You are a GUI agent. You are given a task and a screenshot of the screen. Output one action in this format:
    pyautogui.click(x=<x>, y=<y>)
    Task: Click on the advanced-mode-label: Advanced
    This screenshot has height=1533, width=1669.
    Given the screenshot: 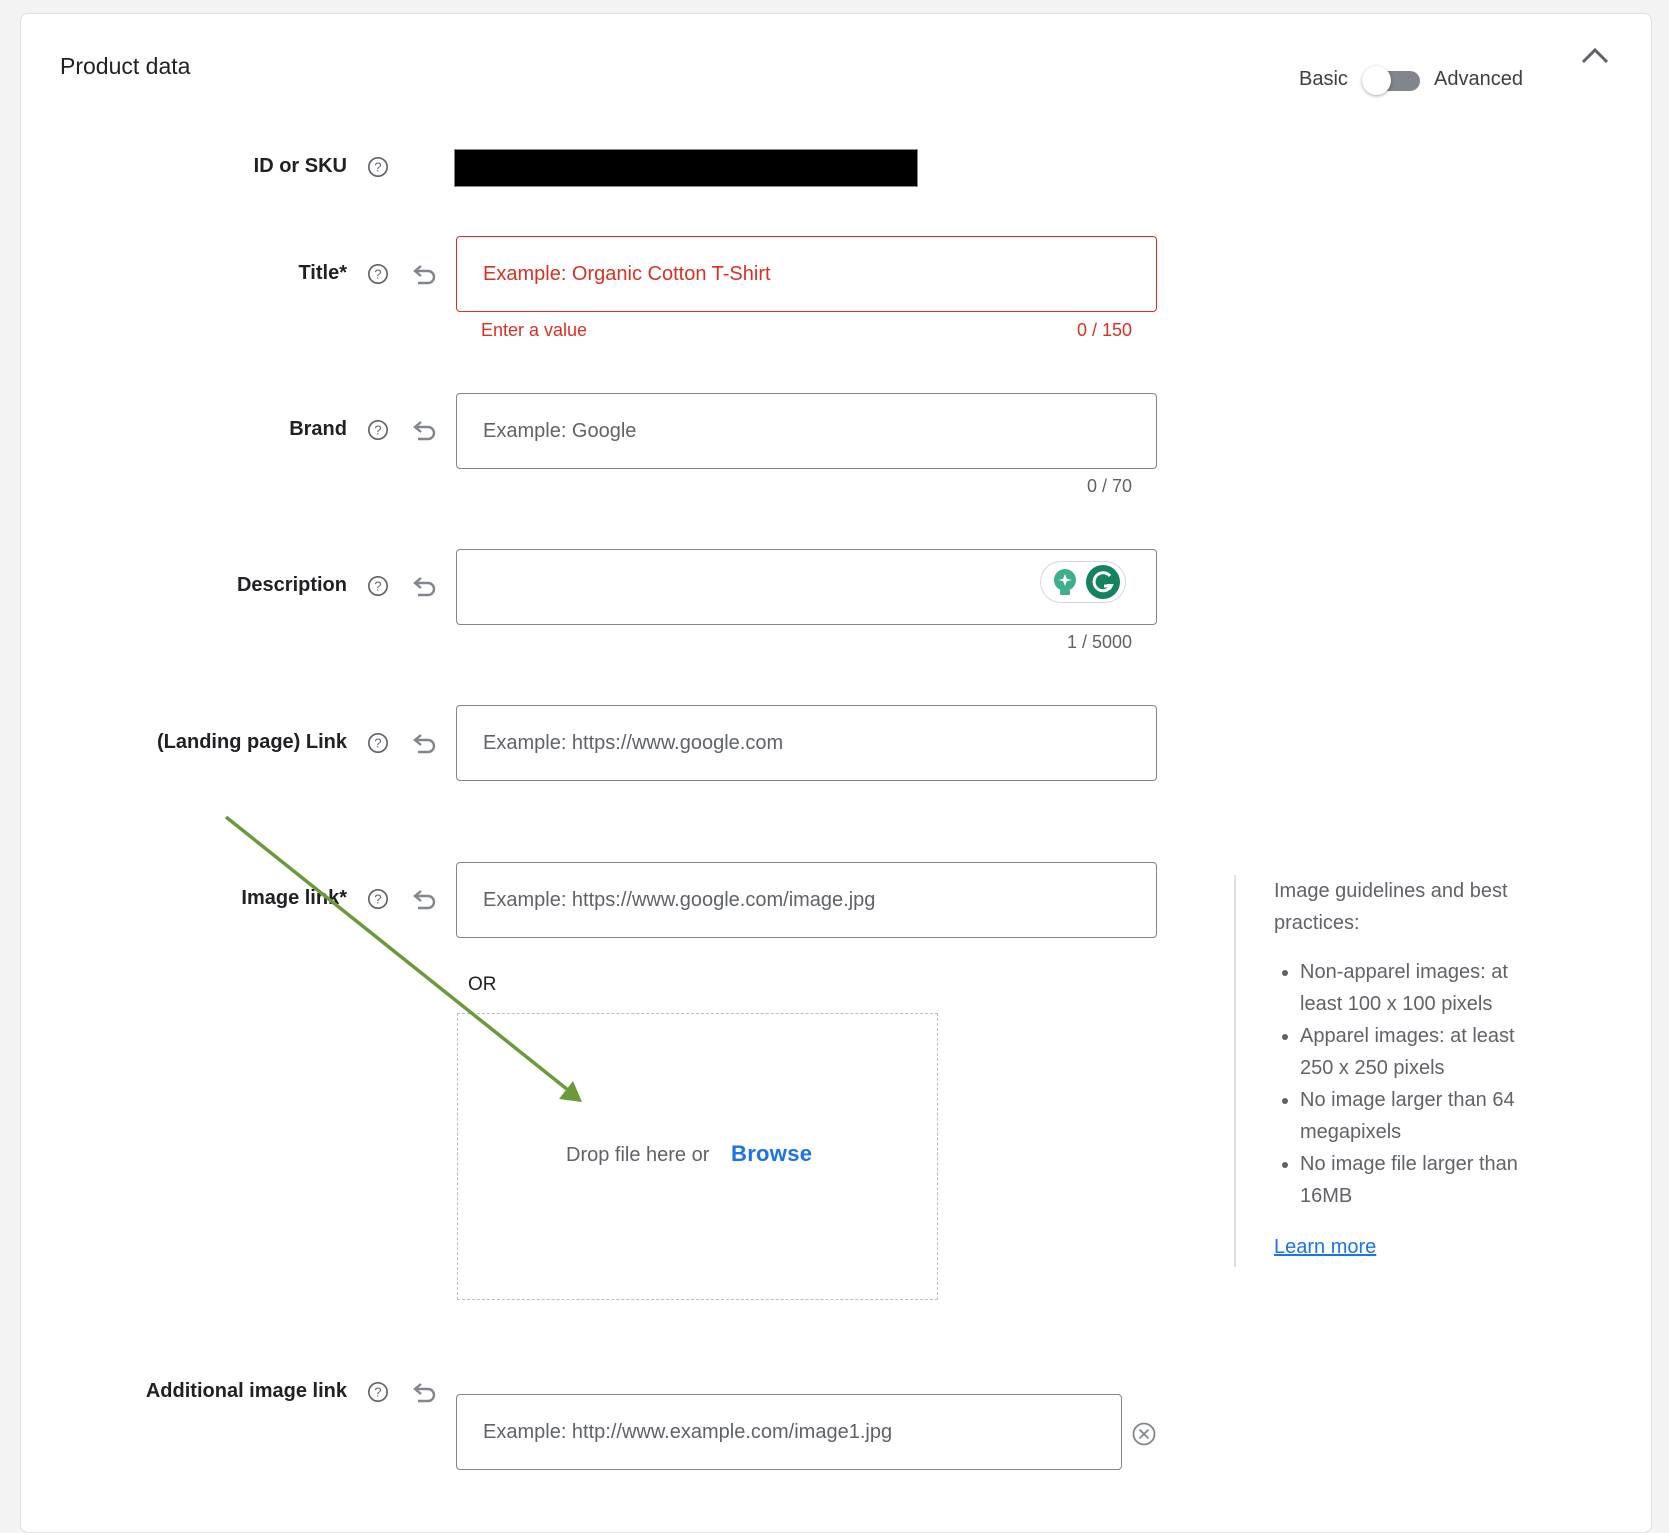 What is the action you would take?
    pyautogui.click(x=1478, y=79)
    